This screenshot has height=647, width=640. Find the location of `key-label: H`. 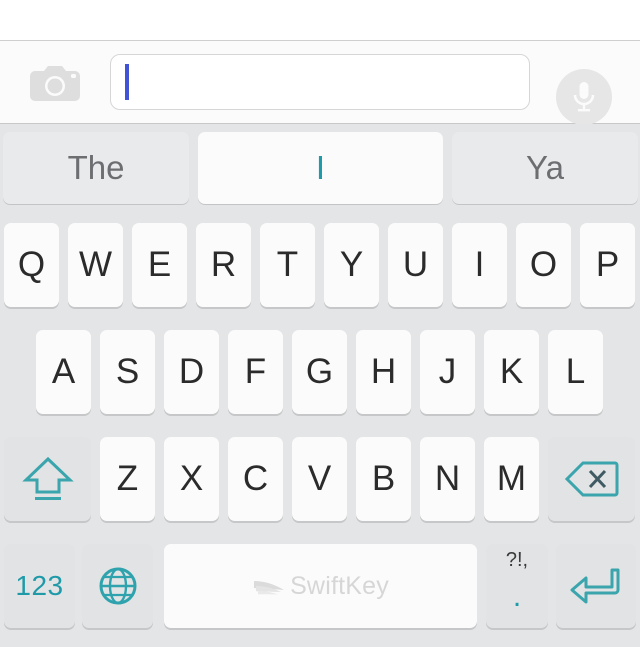

key-label: H is located at coordinates (383, 371).